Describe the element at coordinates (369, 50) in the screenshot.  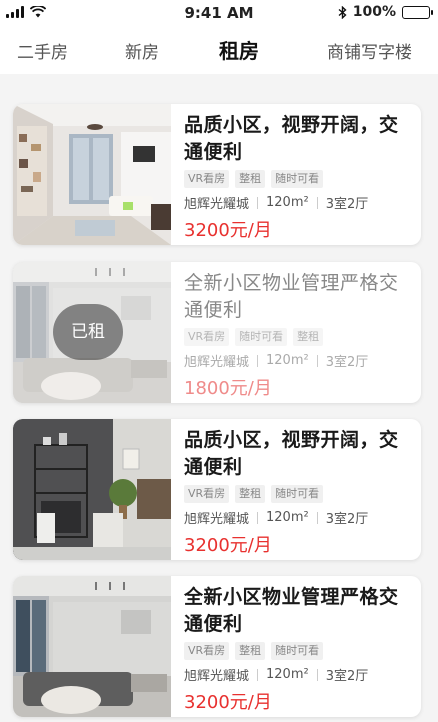
I see `tab-commercial: 商铺写字楼` at that location.